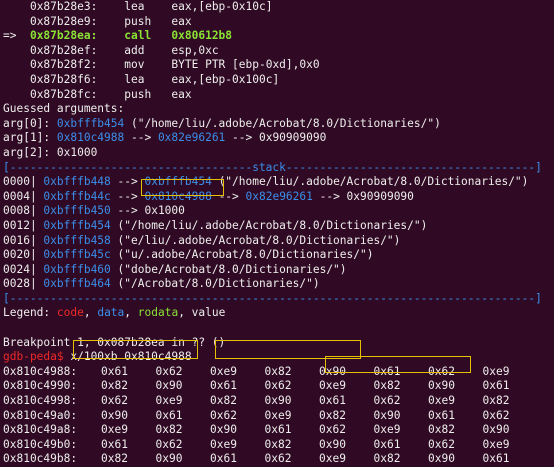  What do you see at coordinates (215, 284) in the screenshot?
I see `stack-value: ("/Acrobat/8.0/Dictionaries/")` at bounding box center [215, 284].